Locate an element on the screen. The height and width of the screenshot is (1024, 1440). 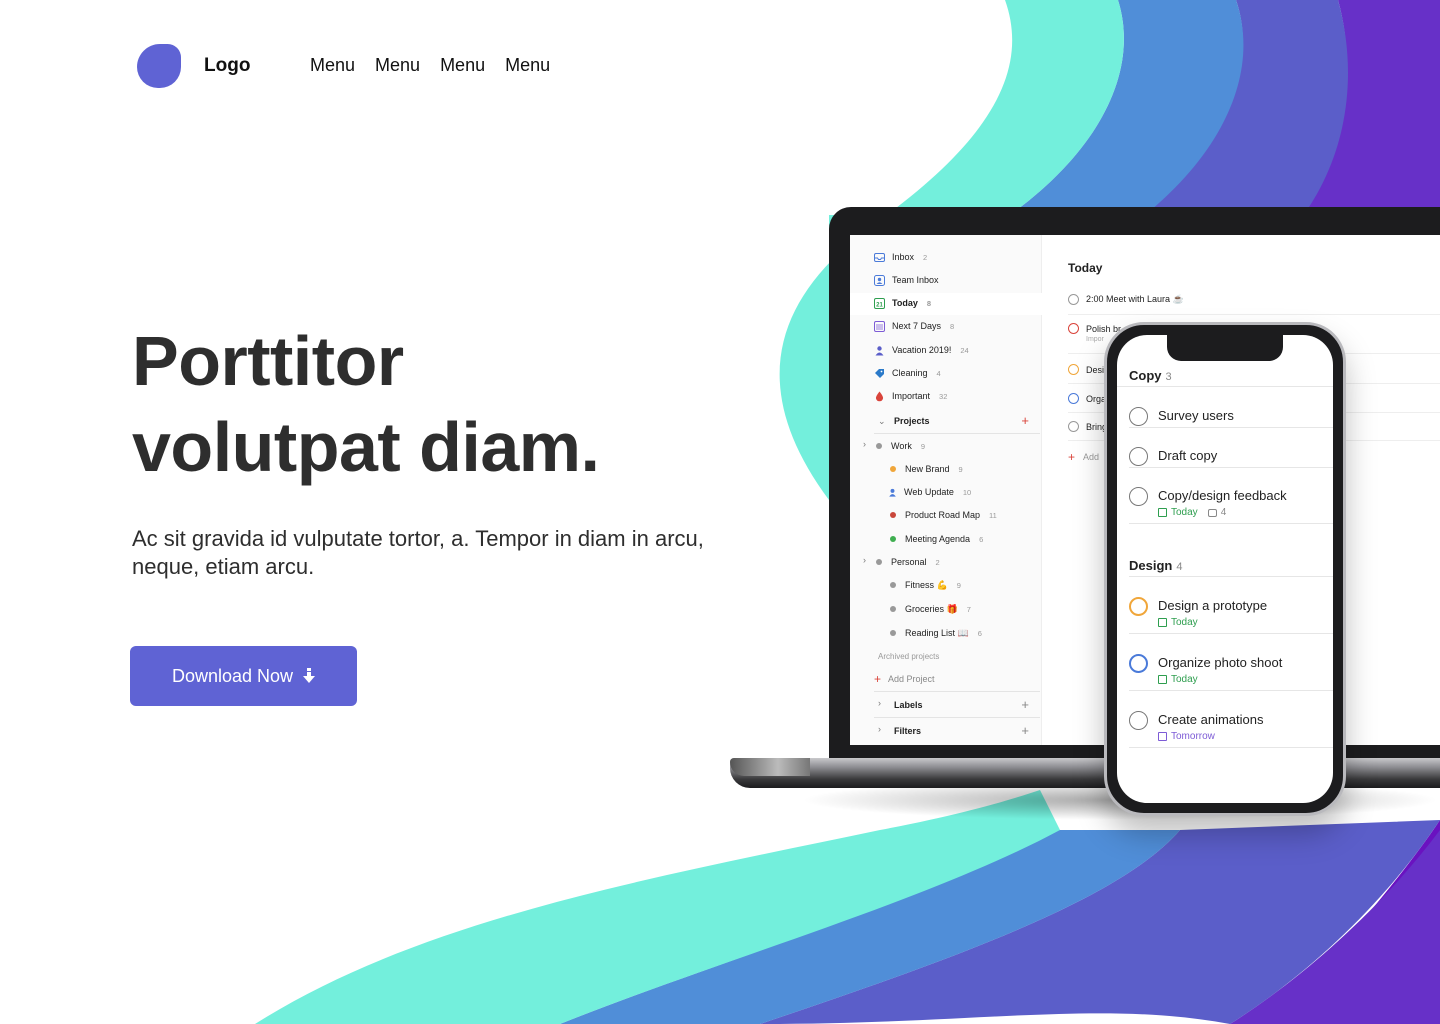
download-now-button: Download Now is located at coordinates (243, 676).